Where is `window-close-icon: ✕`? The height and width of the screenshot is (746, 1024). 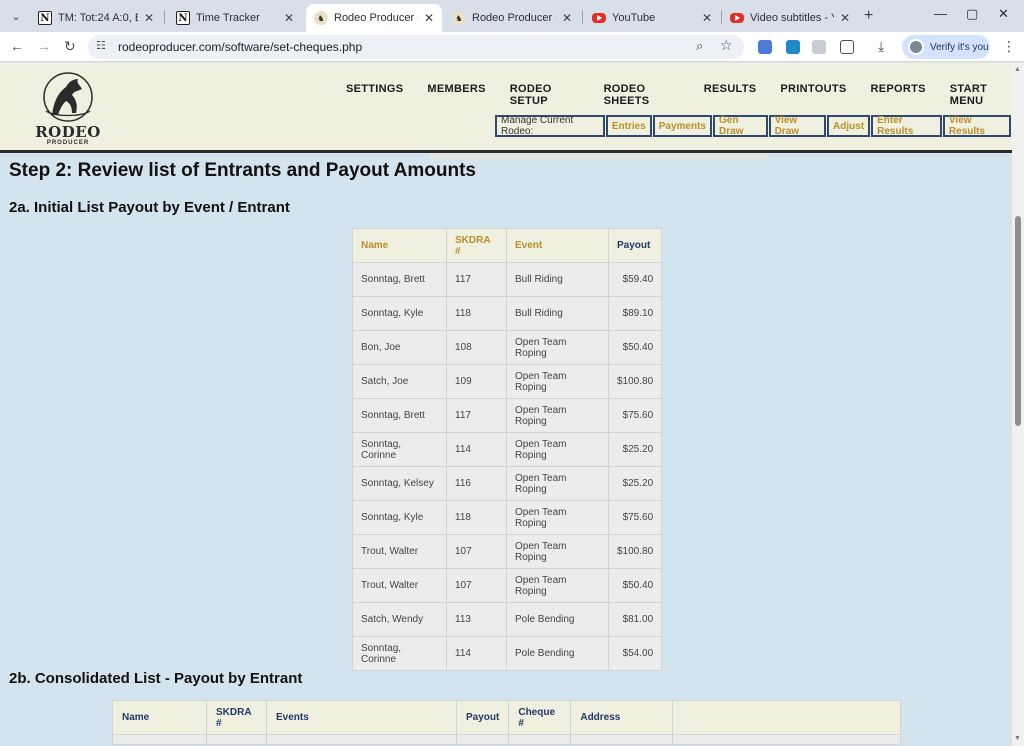
window-close-icon: ✕ is located at coordinates (1003, 14).